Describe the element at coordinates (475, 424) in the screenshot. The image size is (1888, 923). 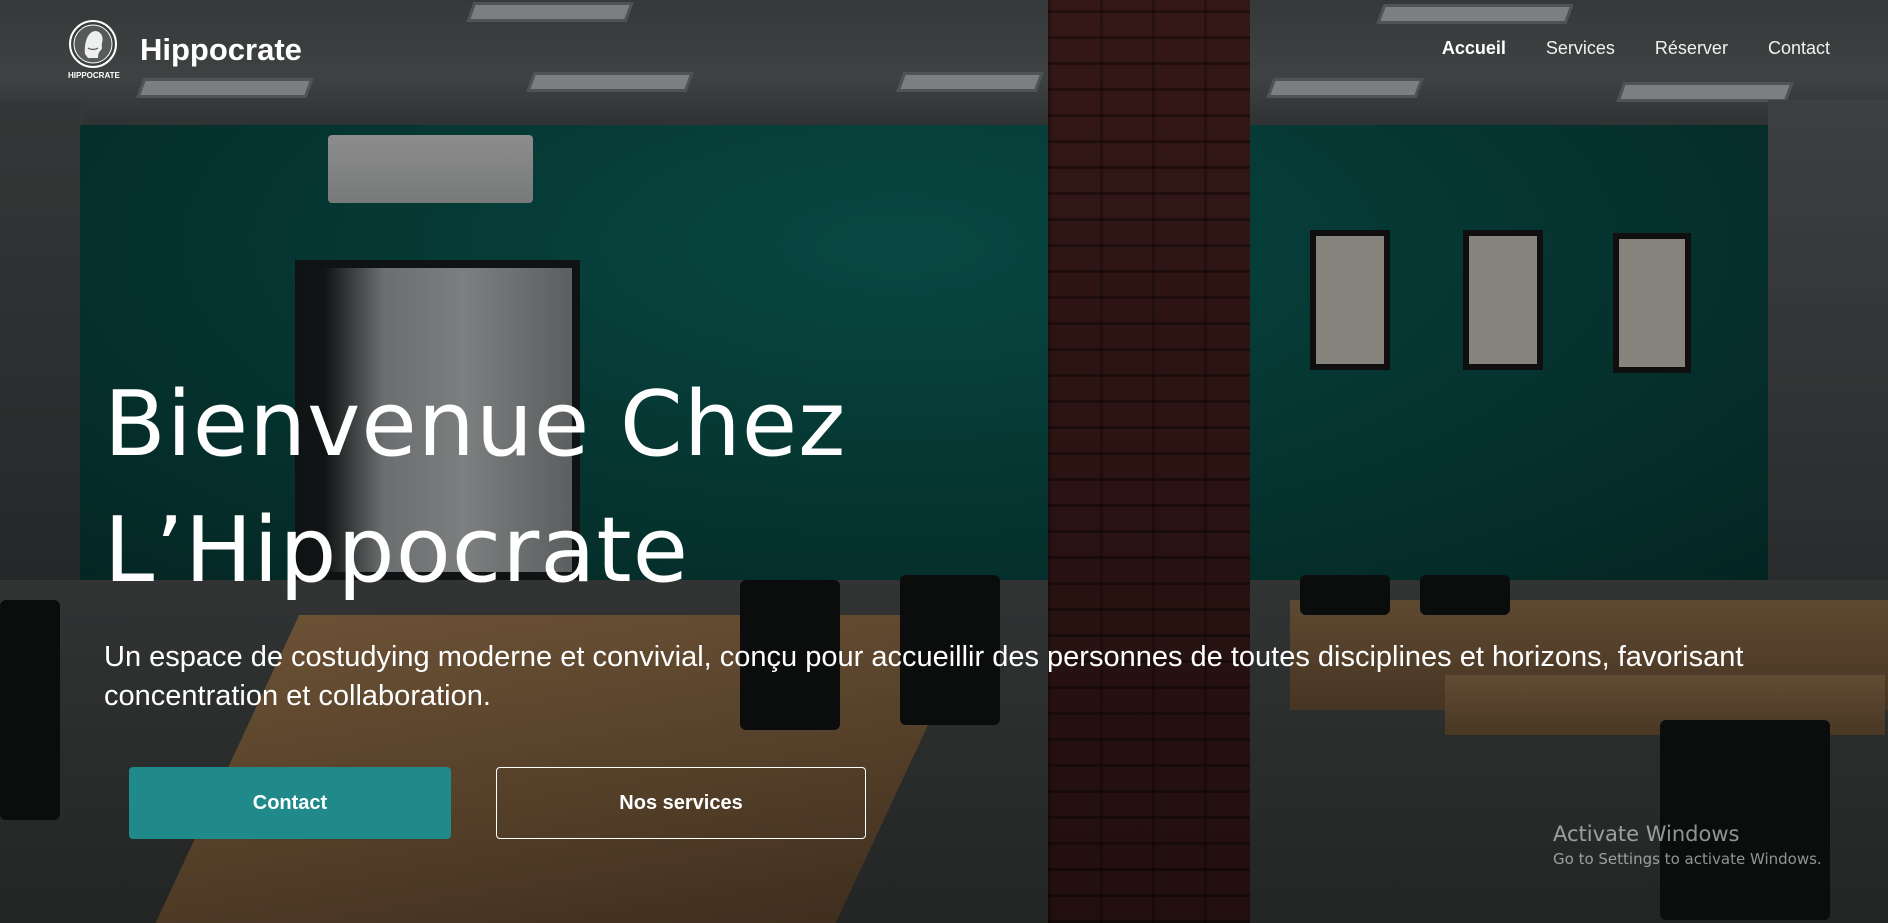
I see `hero-title-line1: Bienvenue Chez` at that location.